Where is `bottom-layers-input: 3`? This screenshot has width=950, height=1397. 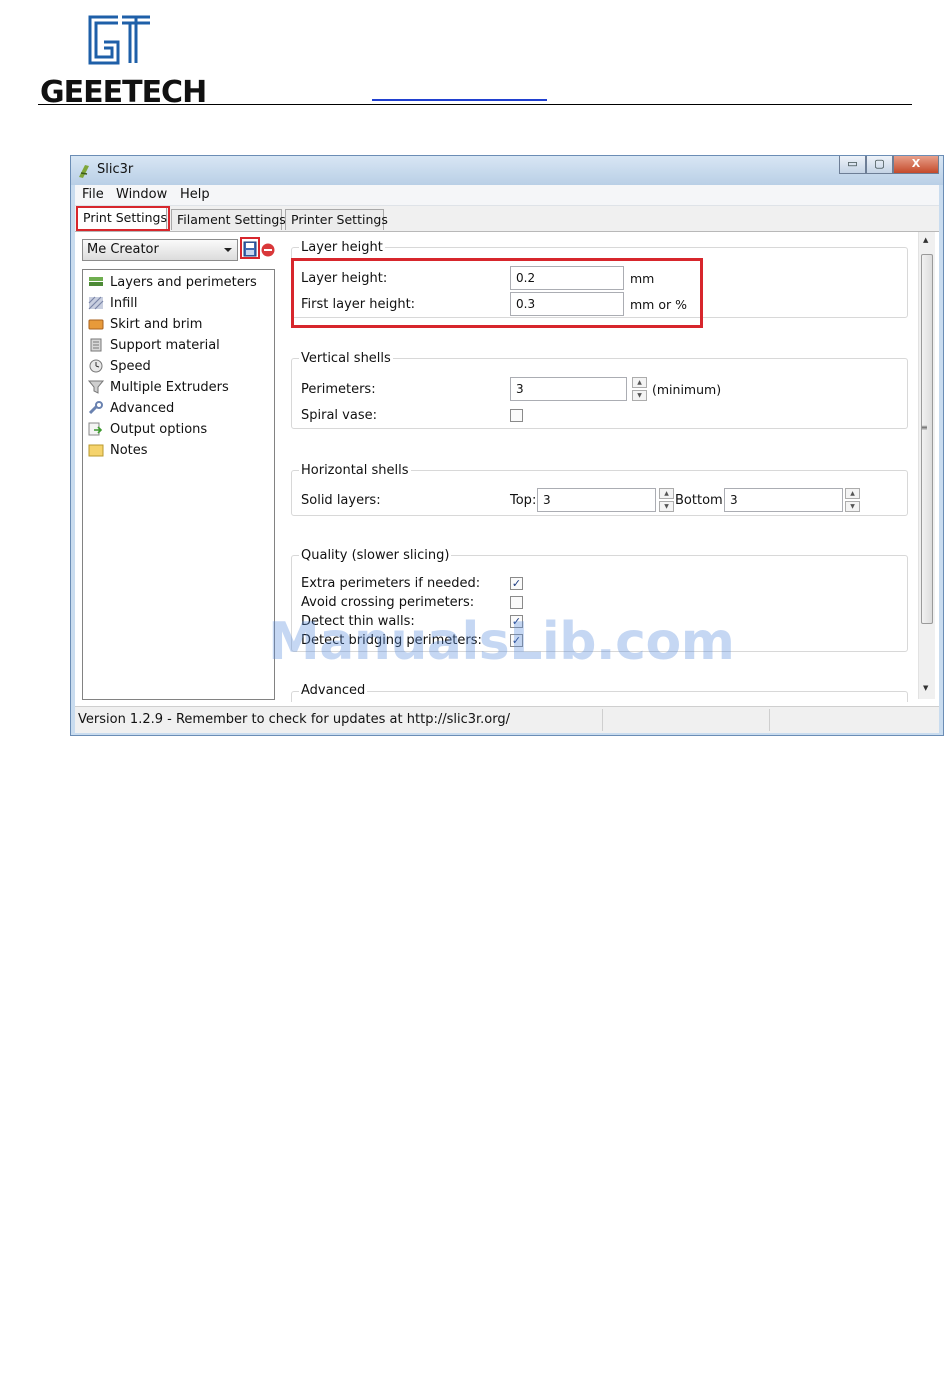 bottom-layers-input: 3 is located at coordinates (783, 500).